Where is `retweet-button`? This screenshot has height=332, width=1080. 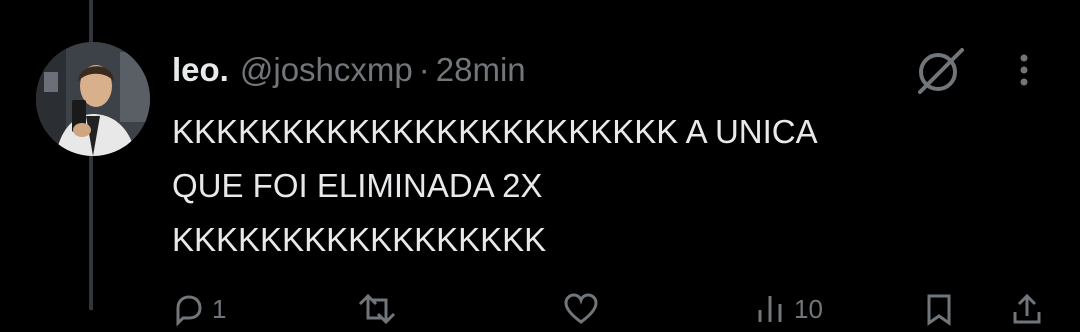
retweet-button is located at coordinates (377, 309).